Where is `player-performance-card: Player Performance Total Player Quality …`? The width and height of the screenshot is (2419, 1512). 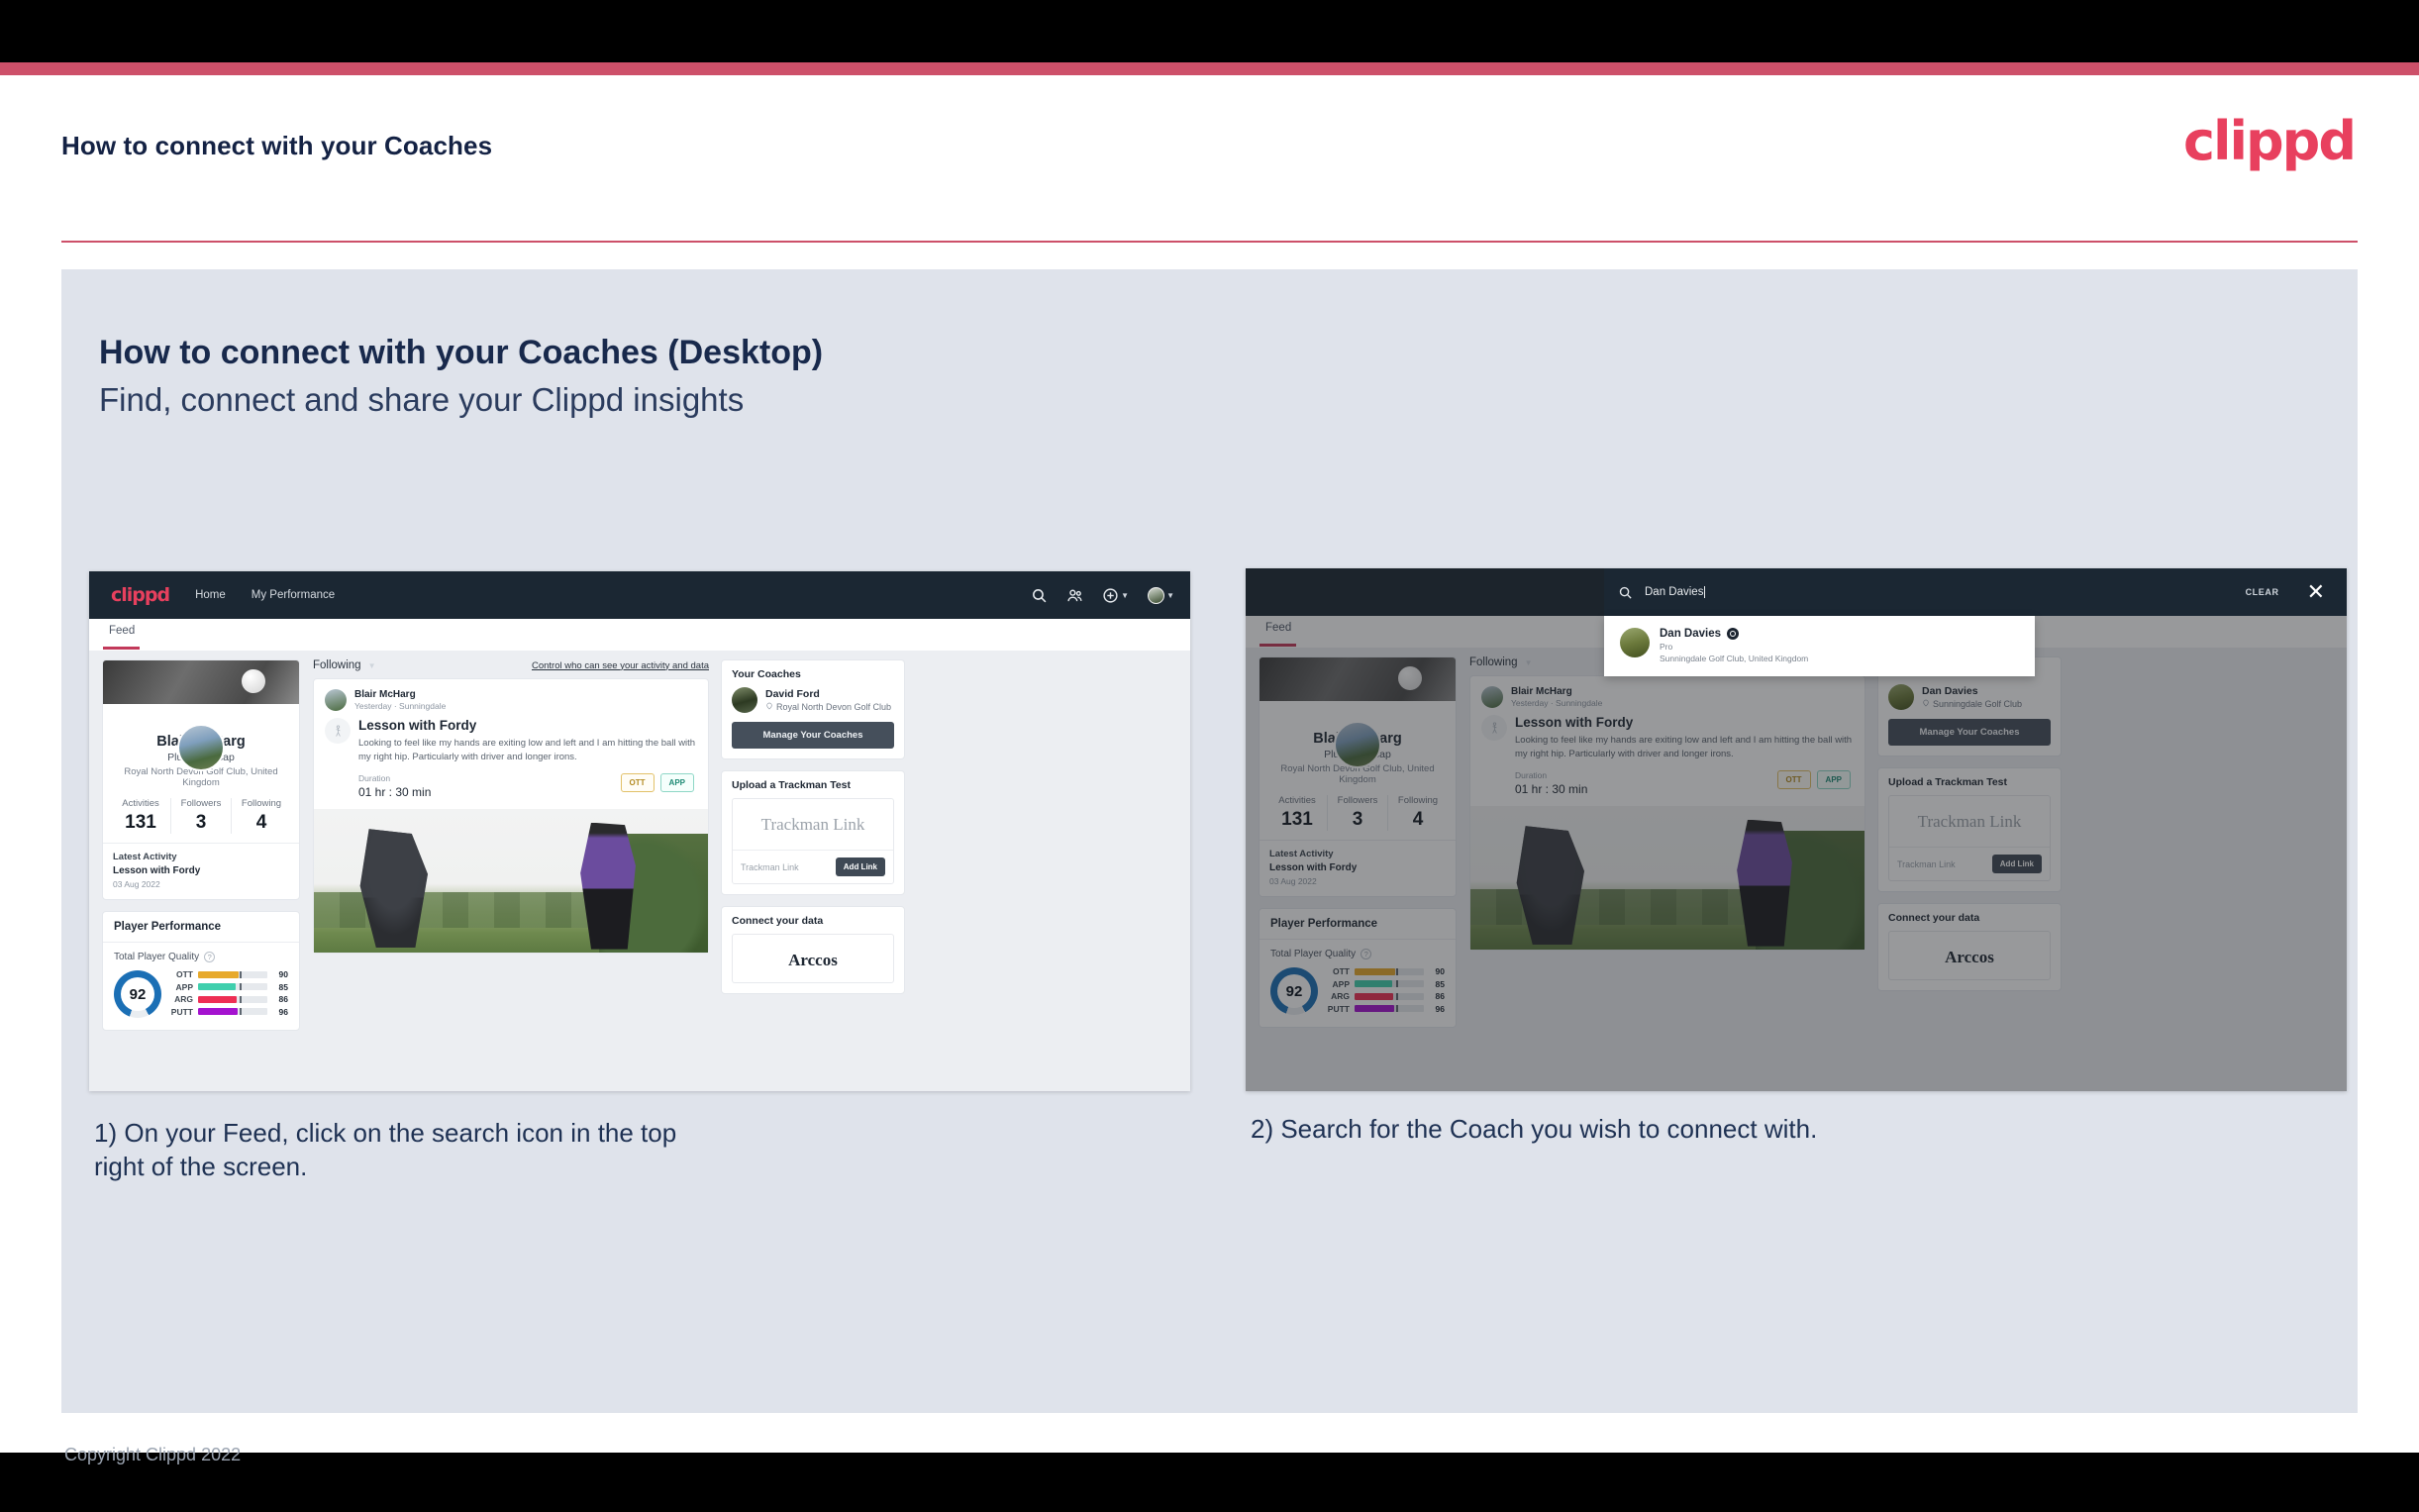
player-performance-card: Player Performance Total Player Quality … is located at coordinates (1358, 968).